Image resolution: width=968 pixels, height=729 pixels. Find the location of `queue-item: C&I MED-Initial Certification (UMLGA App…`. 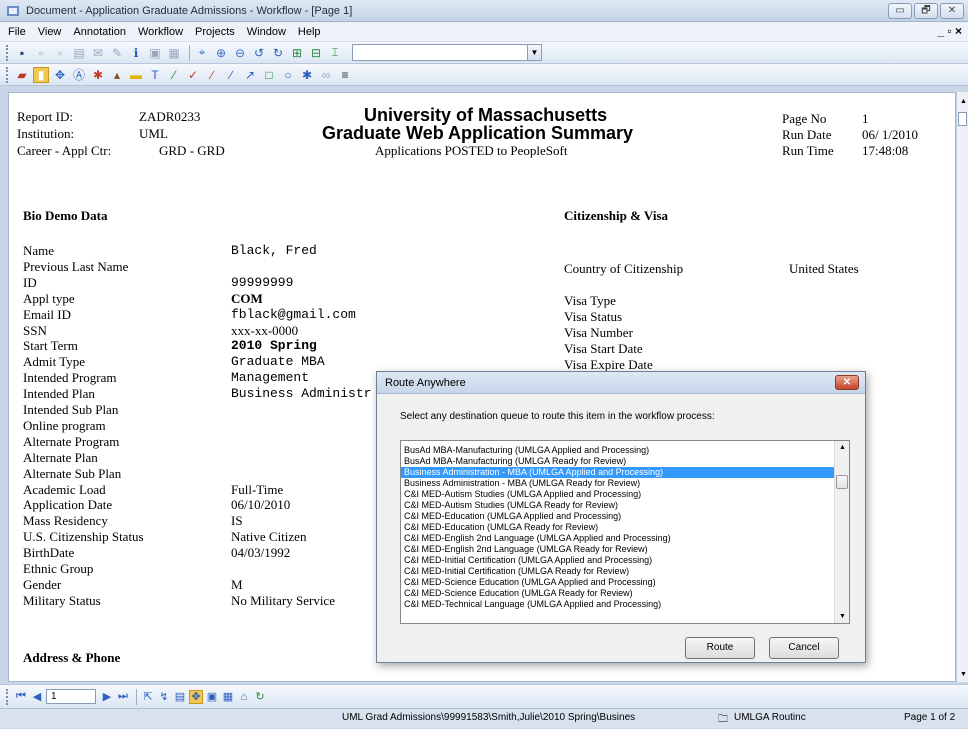

queue-item: C&I MED-Initial Certification (UMLGA App… is located at coordinates (618, 560).